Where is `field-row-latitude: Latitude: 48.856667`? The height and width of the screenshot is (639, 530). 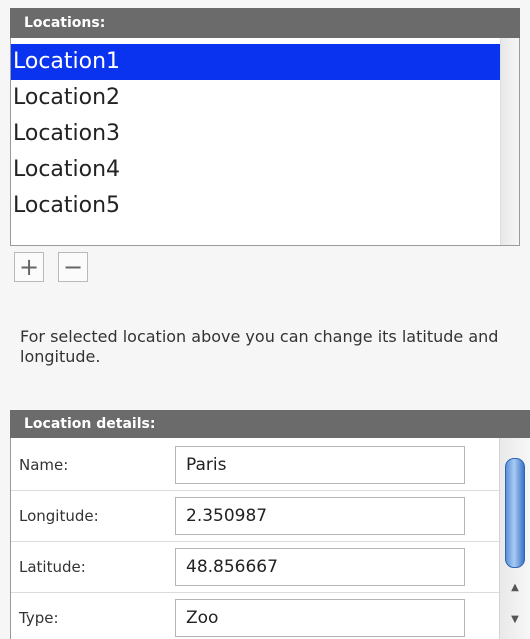 field-row-latitude: Latitude: 48.856667 is located at coordinates (255, 567).